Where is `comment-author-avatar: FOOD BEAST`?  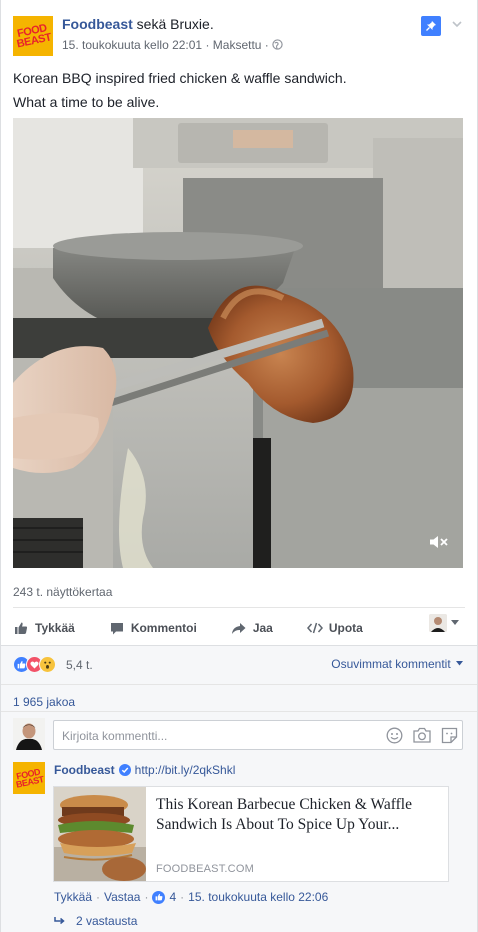
comment-author-avatar: FOOD BEAST is located at coordinates (29, 778).